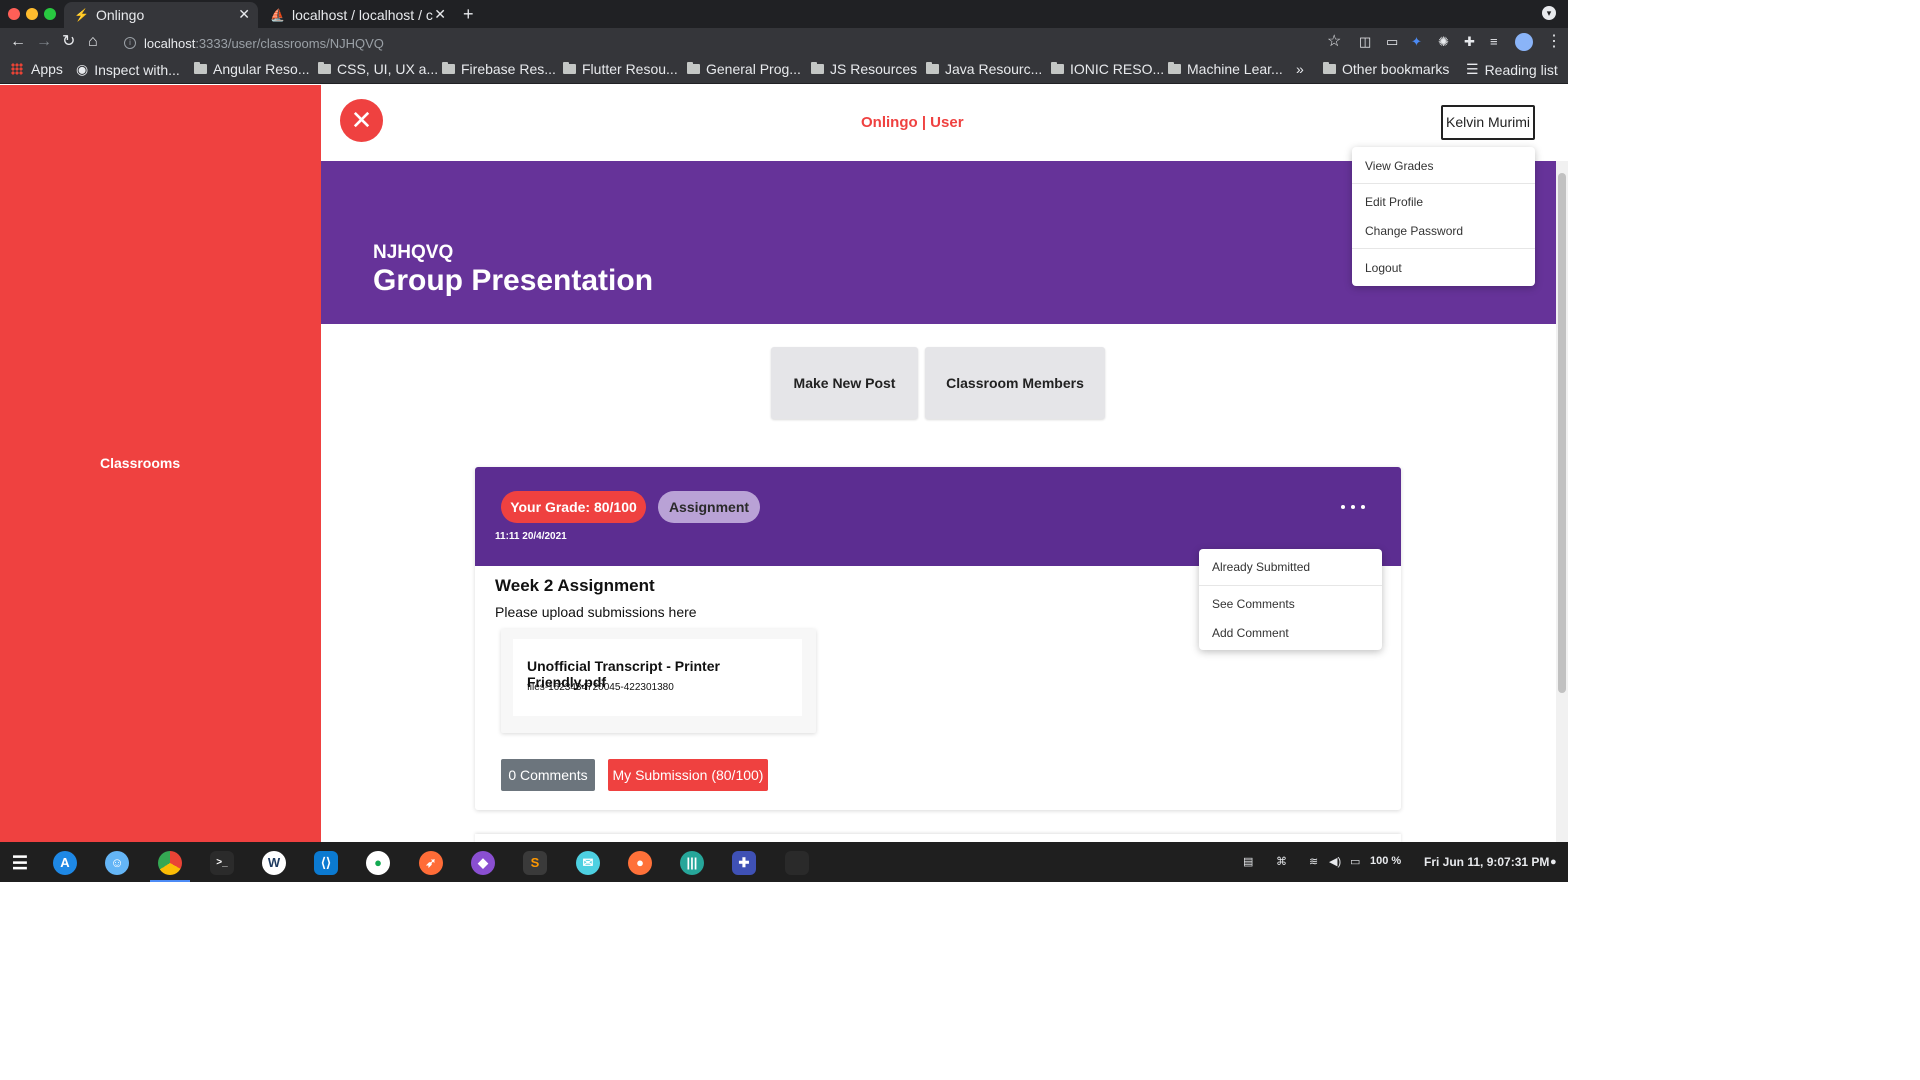 The height and width of the screenshot is (1080, 1920). I want to click on bookmark-label: », so click(1300, 69).